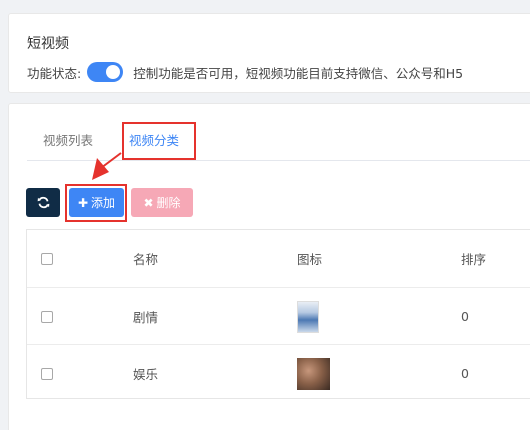 This screenshot has height=430, width=530. Describe the element at coordinates (105, 72) in the screenshot. I see `feature-toggle` at that location.